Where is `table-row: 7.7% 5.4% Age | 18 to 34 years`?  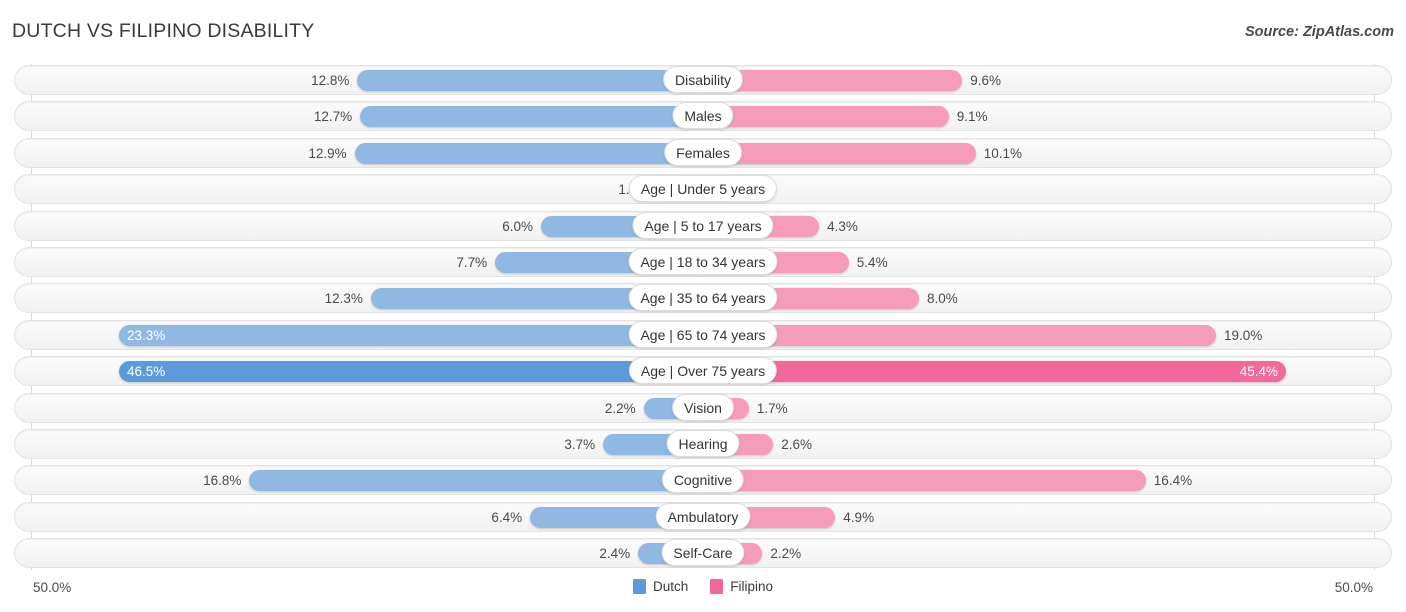
table-row: 7.7% 5.4% Age | 18 to 34 years is located at coordinates (703, 262).